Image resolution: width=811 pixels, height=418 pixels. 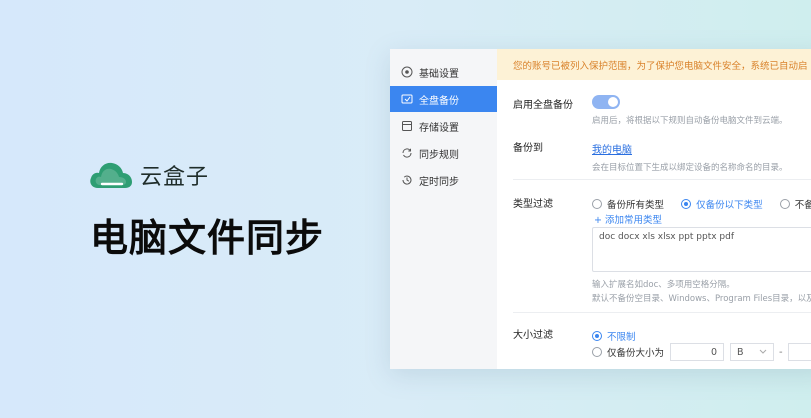 What do you see at coordinates (729, 205) in the screenshot?
I see `radio-label: 仅备份以下类型` at bounding box center [729, 205].